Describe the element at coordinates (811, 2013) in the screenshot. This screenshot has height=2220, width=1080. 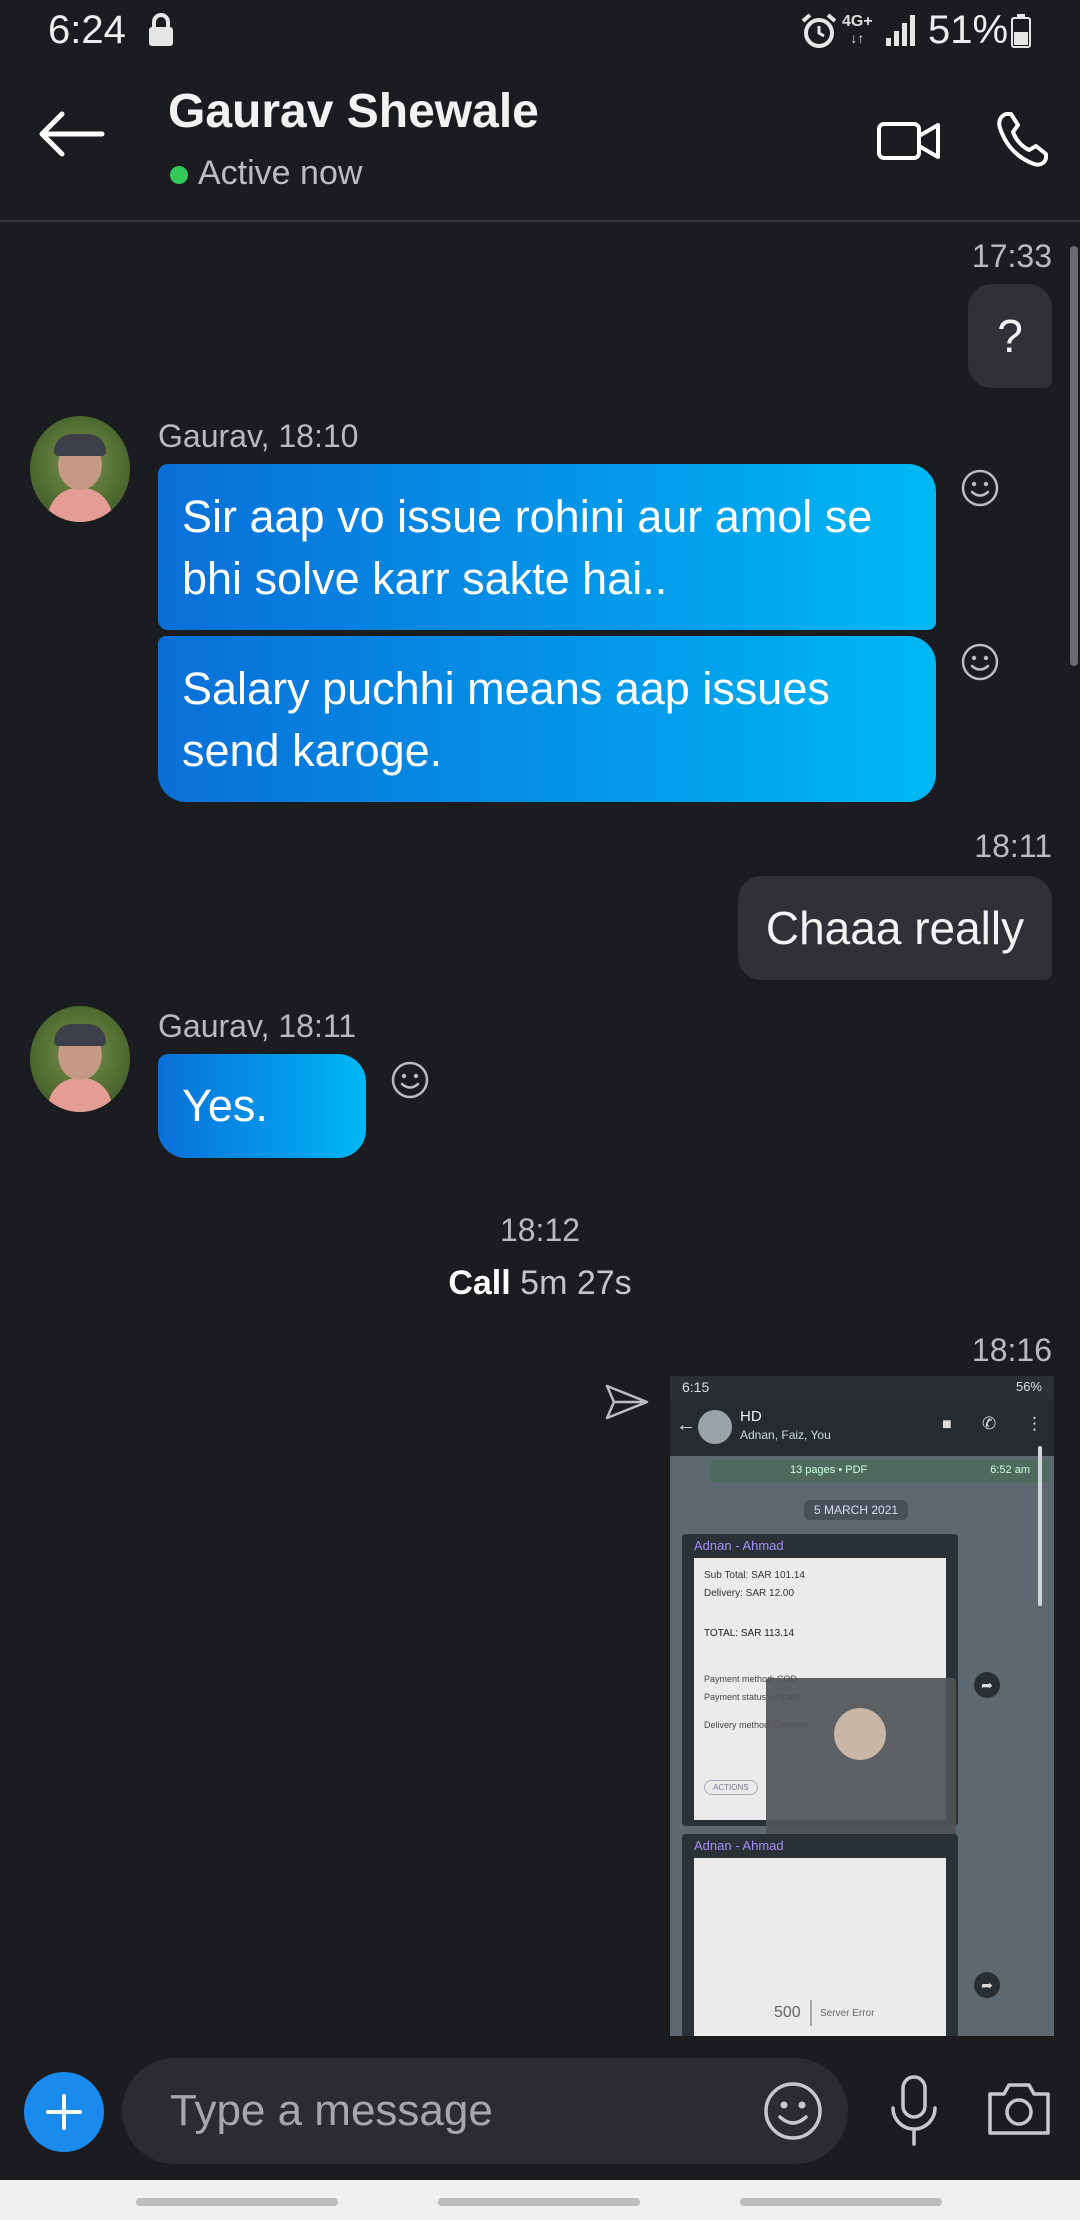
I see `embedded-error-divider` at that location.